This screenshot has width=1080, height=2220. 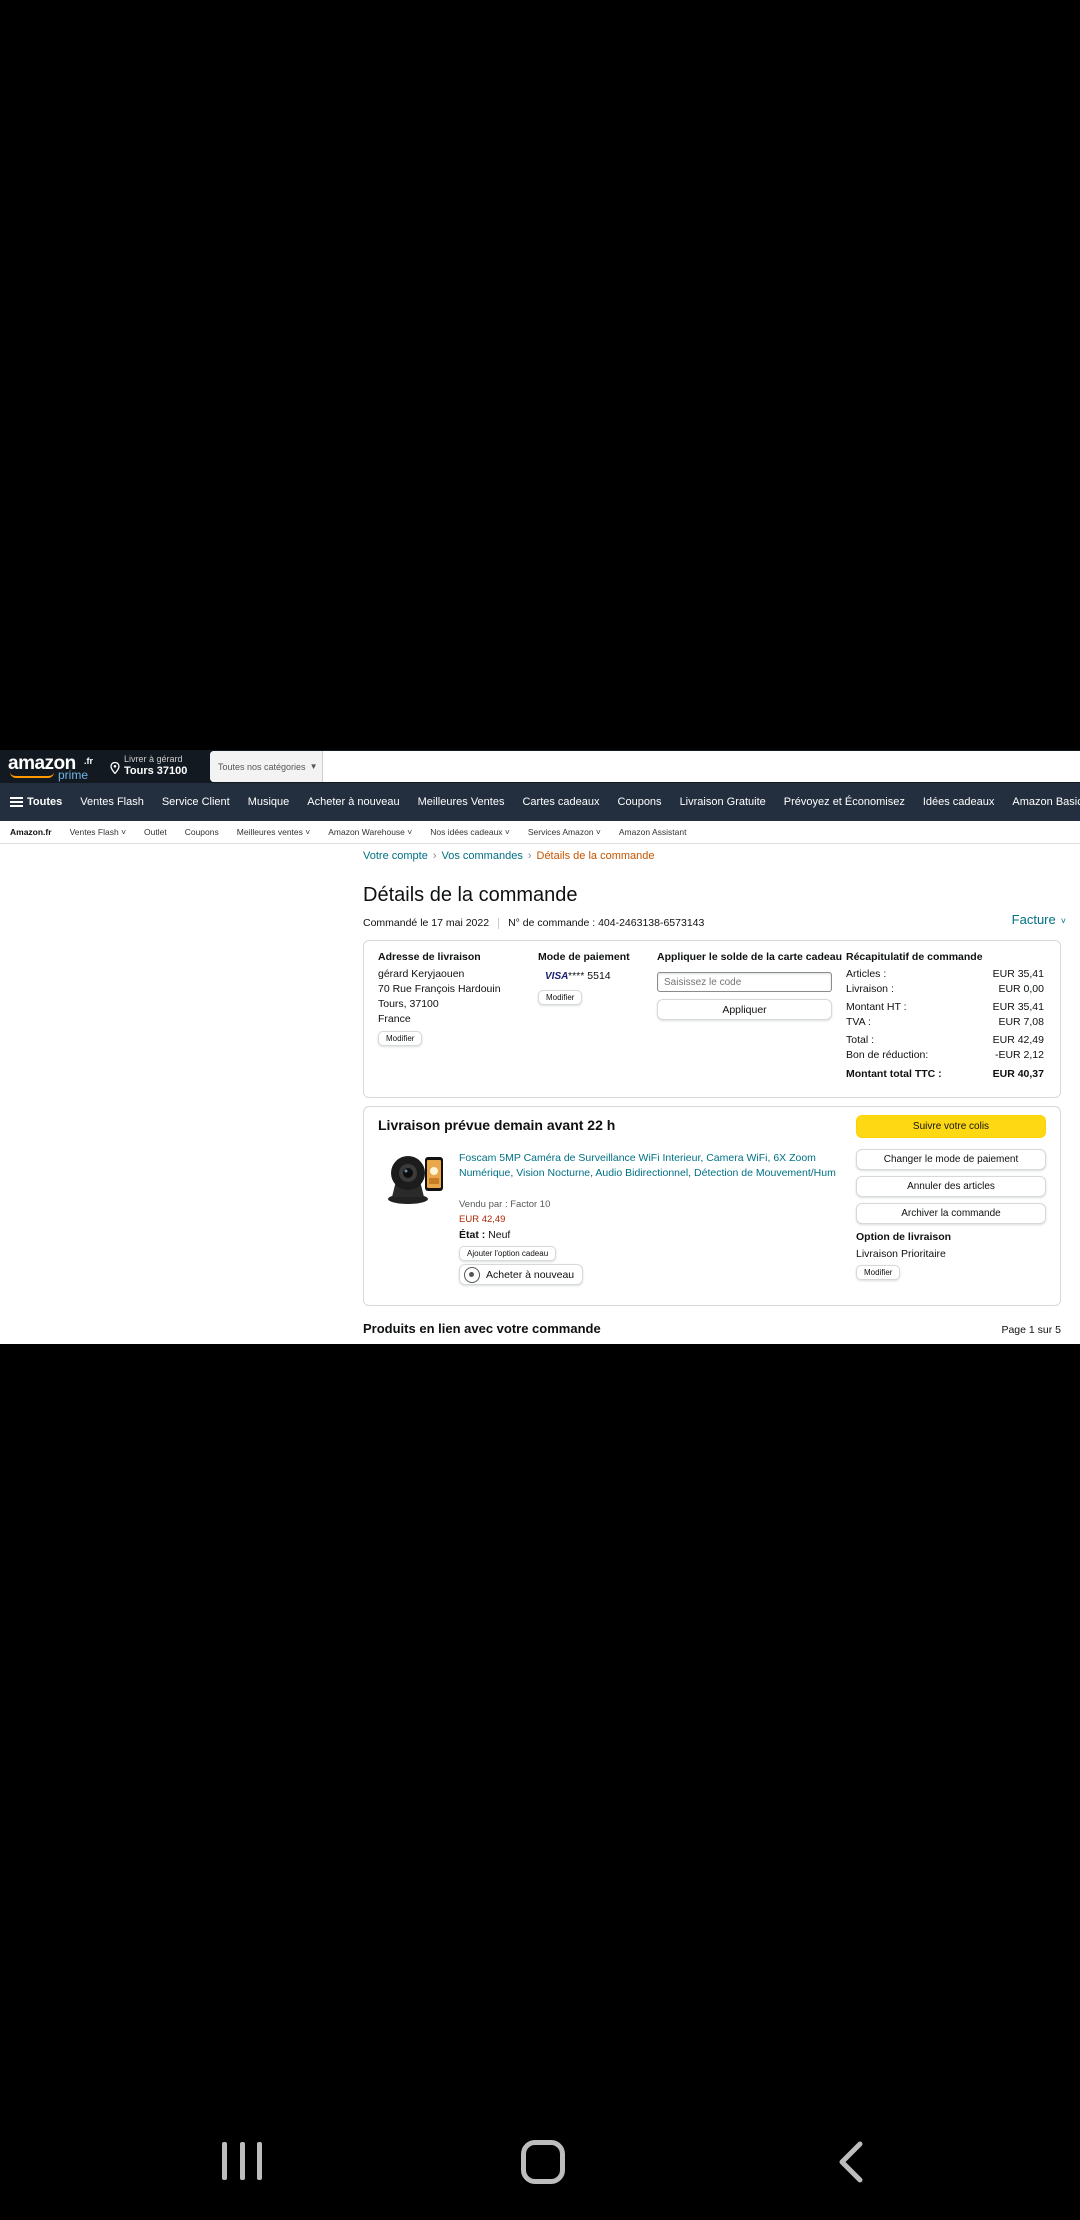 What do you see at coordinates (951, 1186) in the screenshot?
I see `cancel-items-button: Annuler des articles` at bounding box center [951, 1186].